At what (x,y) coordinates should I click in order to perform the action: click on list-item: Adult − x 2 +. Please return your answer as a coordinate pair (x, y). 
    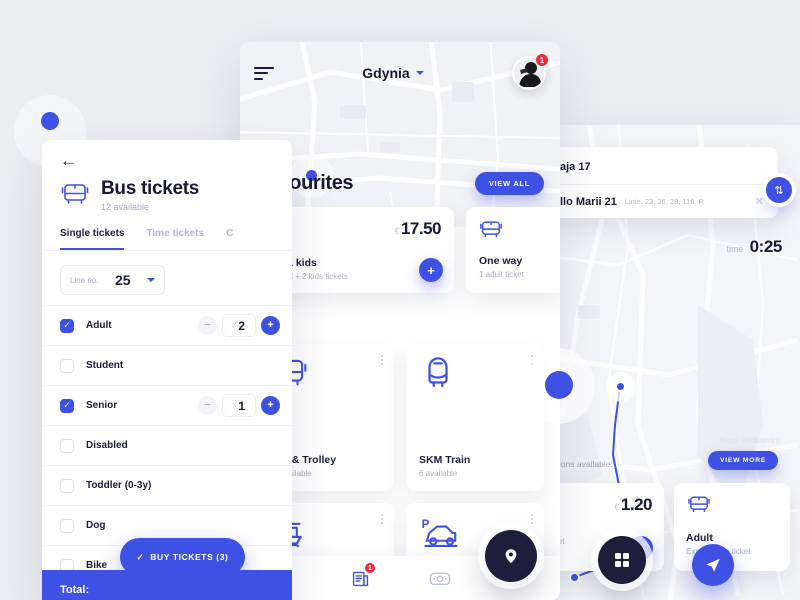
    Looking at the image, I should click on (167, 325).